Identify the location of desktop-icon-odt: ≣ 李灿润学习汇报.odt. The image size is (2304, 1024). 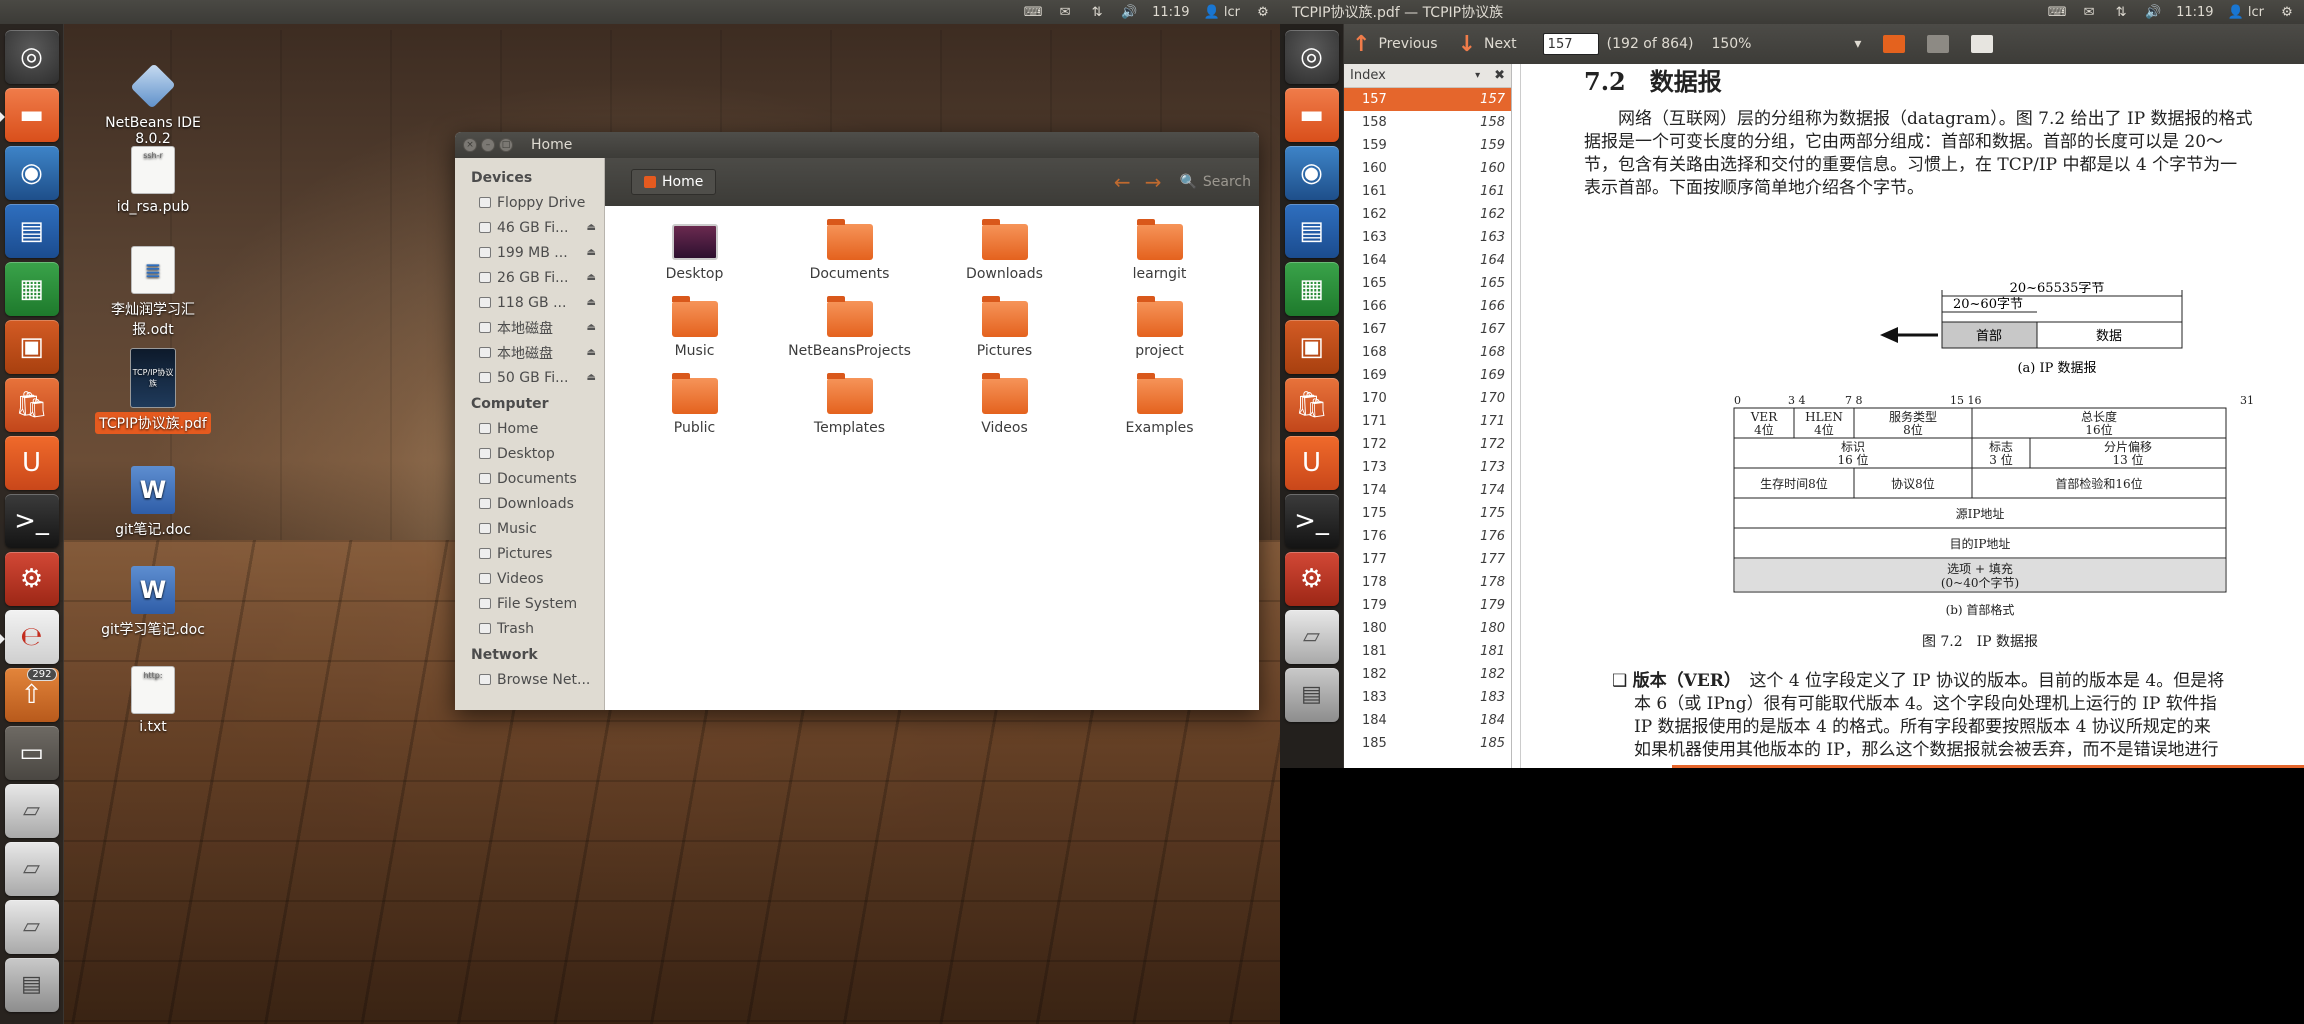
(153, 293).